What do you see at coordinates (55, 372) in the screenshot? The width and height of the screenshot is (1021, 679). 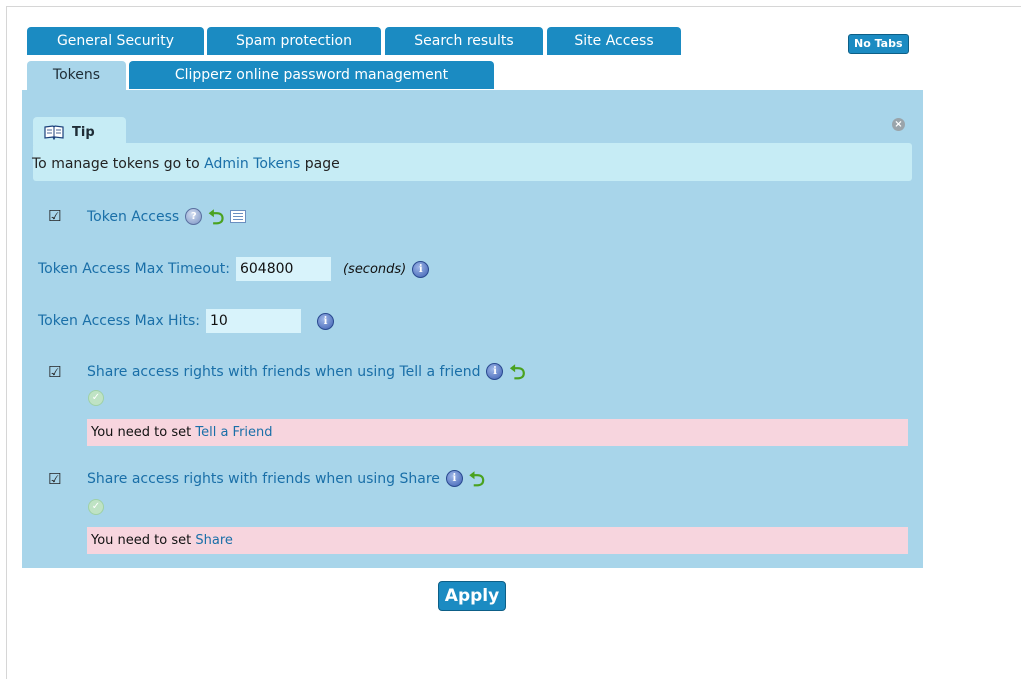 I see `share-tell-friend-checkbox: ☑` at bounding box center [55, 372].